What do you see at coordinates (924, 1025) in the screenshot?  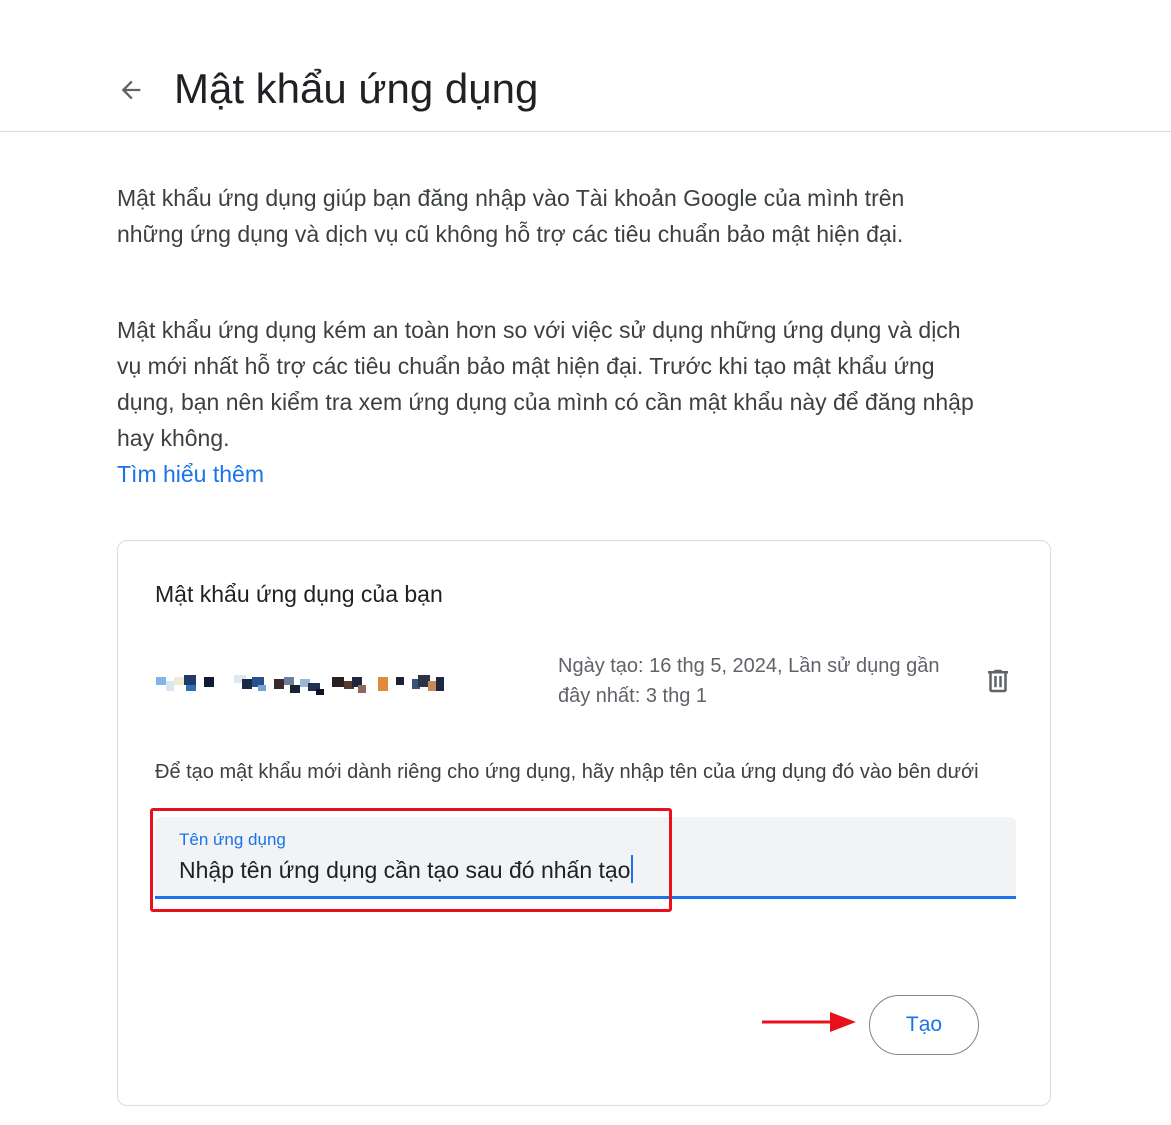 I see `create-button: Tạo` at bounding box center [924, 1025].